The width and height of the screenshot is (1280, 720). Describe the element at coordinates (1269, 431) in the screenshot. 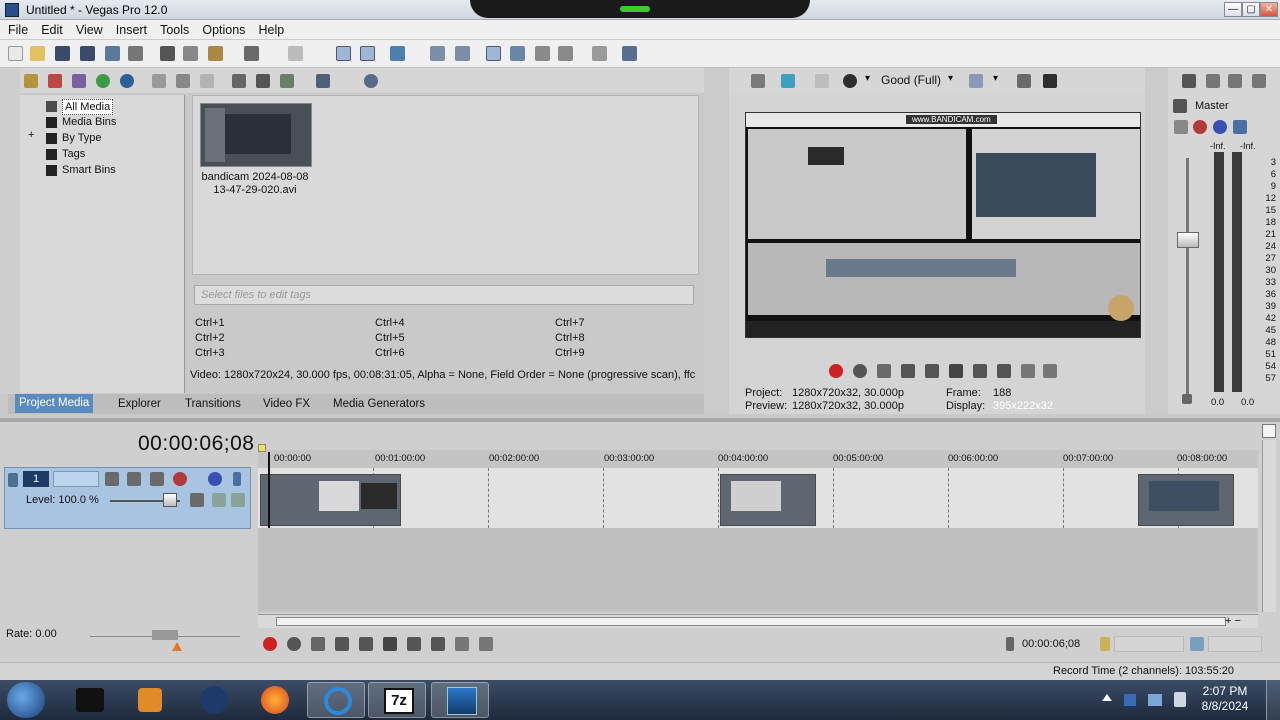

I see `timeline-marker-icon` at that location.